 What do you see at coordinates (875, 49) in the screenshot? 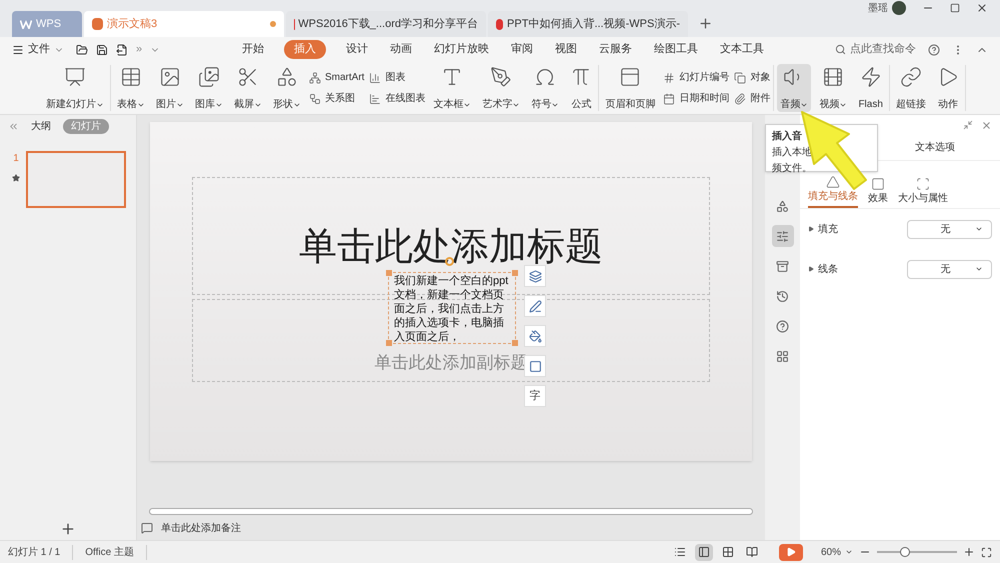
I see `command-search: 点此查找命令` at bounding box center [875, 49].